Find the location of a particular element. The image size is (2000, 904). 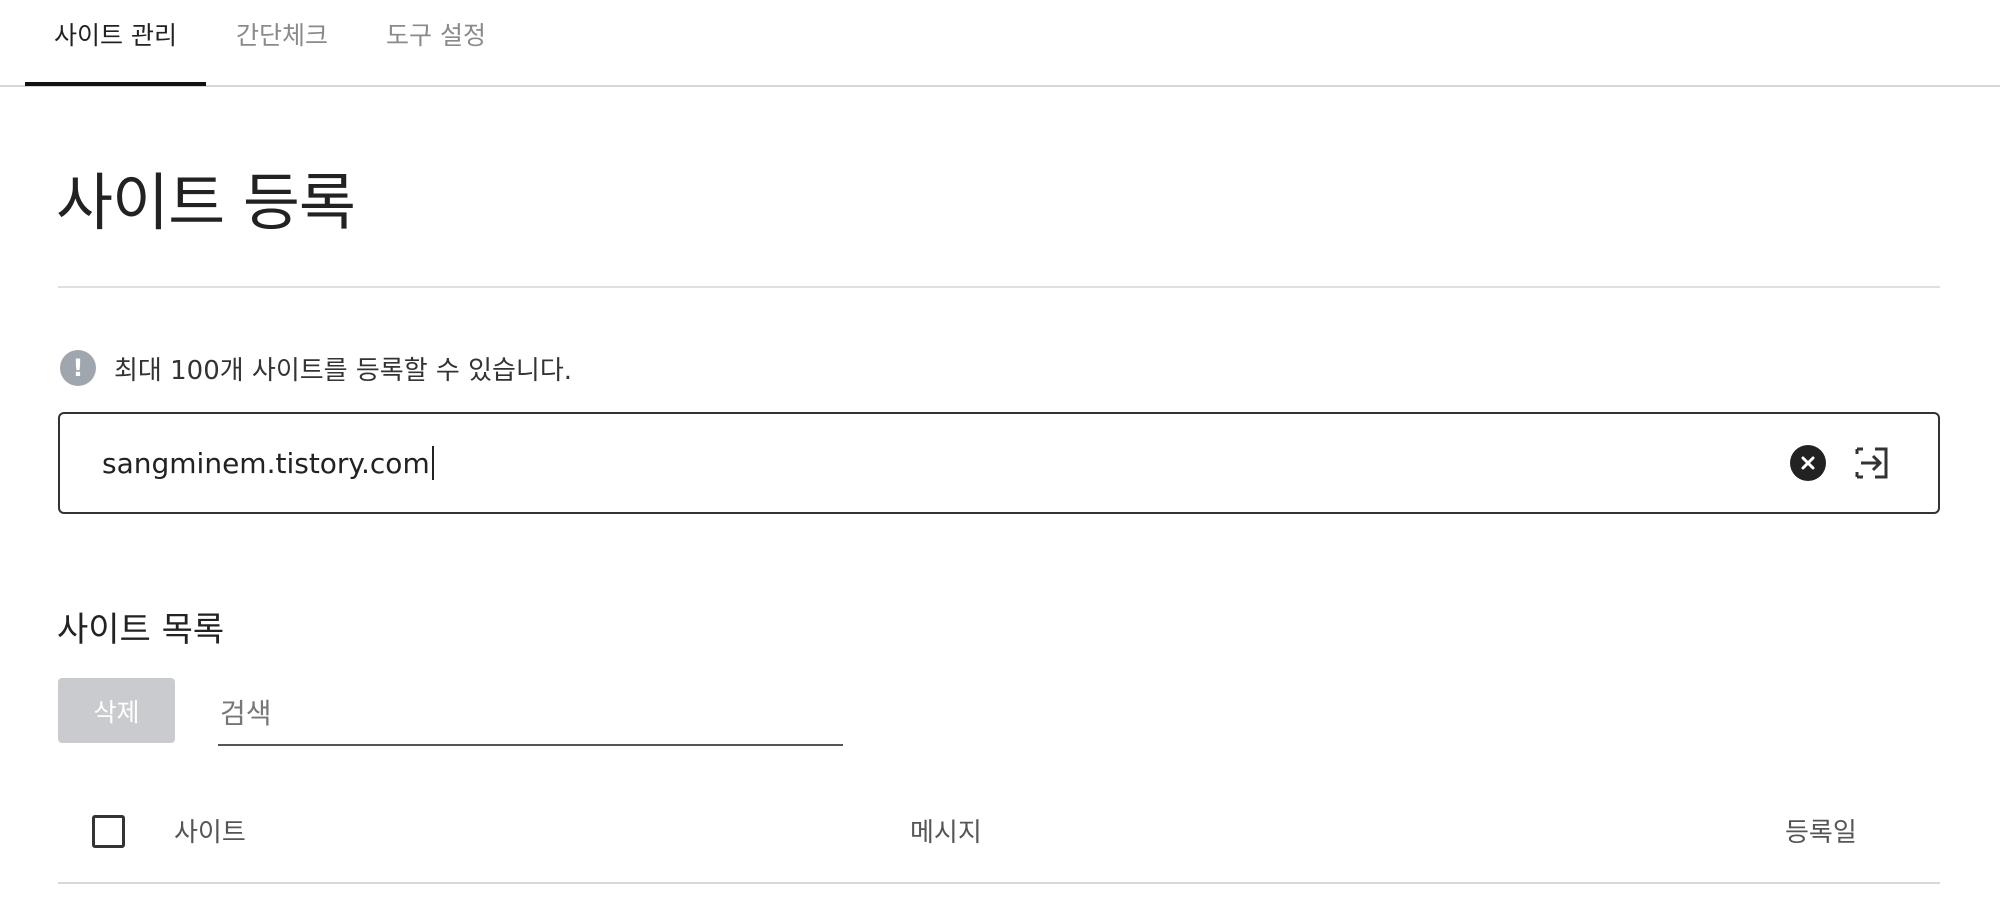

notice-text: 최대 100개 사이트를 등록할 수 있습니다. is located at coordinates (343, 370).